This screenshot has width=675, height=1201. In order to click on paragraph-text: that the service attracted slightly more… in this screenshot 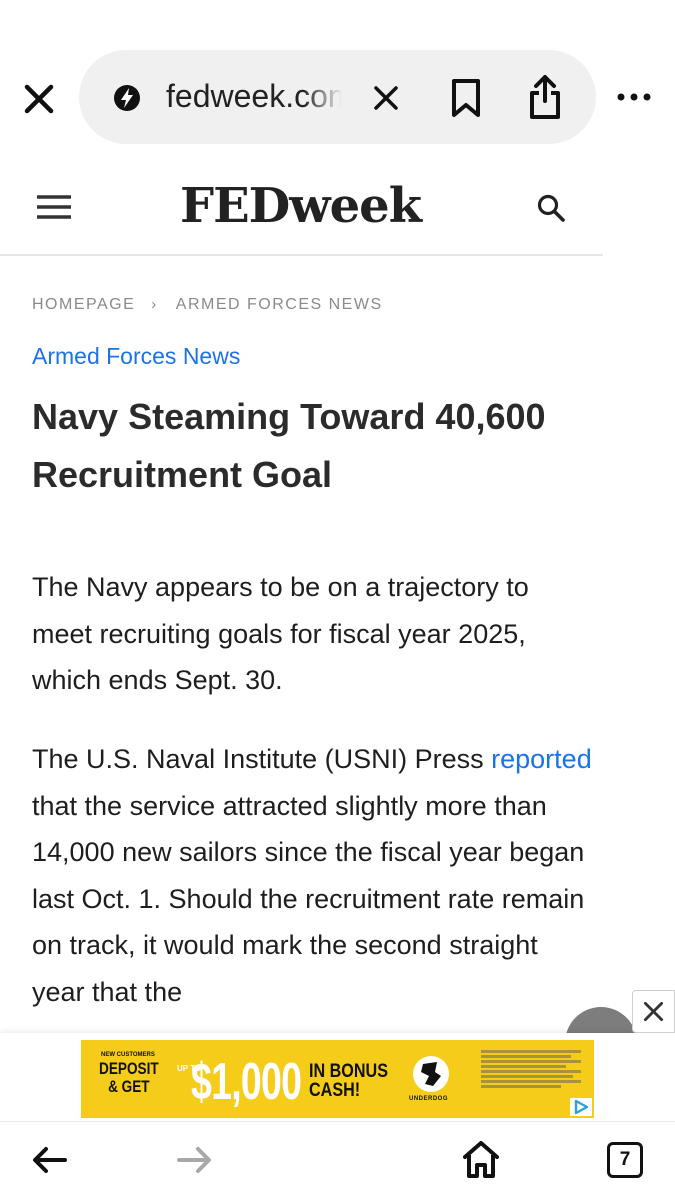, I will do `click(308, 898)`.